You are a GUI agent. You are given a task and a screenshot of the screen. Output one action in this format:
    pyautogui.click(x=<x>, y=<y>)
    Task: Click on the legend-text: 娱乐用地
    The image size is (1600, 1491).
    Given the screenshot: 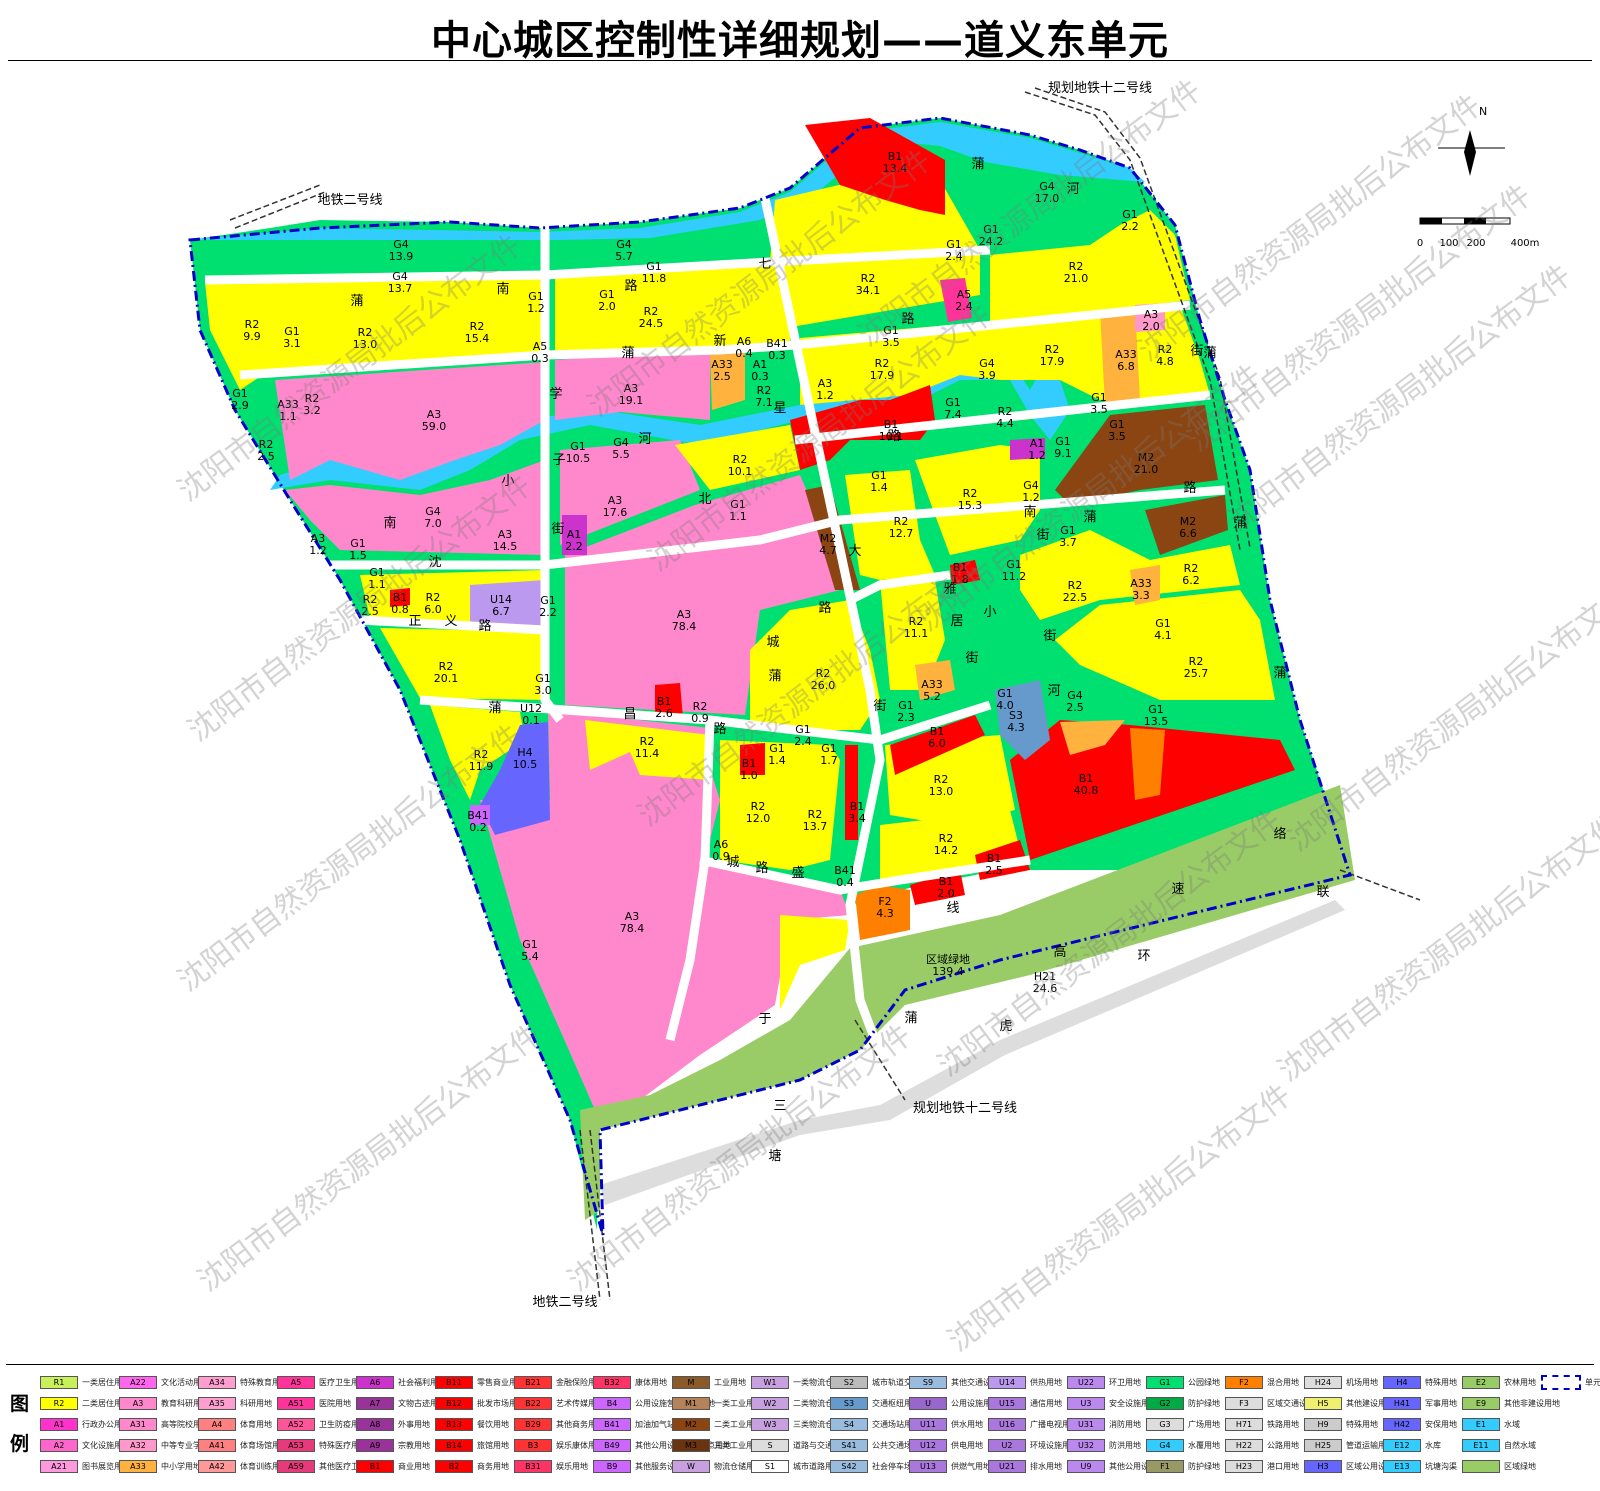 What is the action you would take?
    pyautogui.click(x=572, y=1466)
    